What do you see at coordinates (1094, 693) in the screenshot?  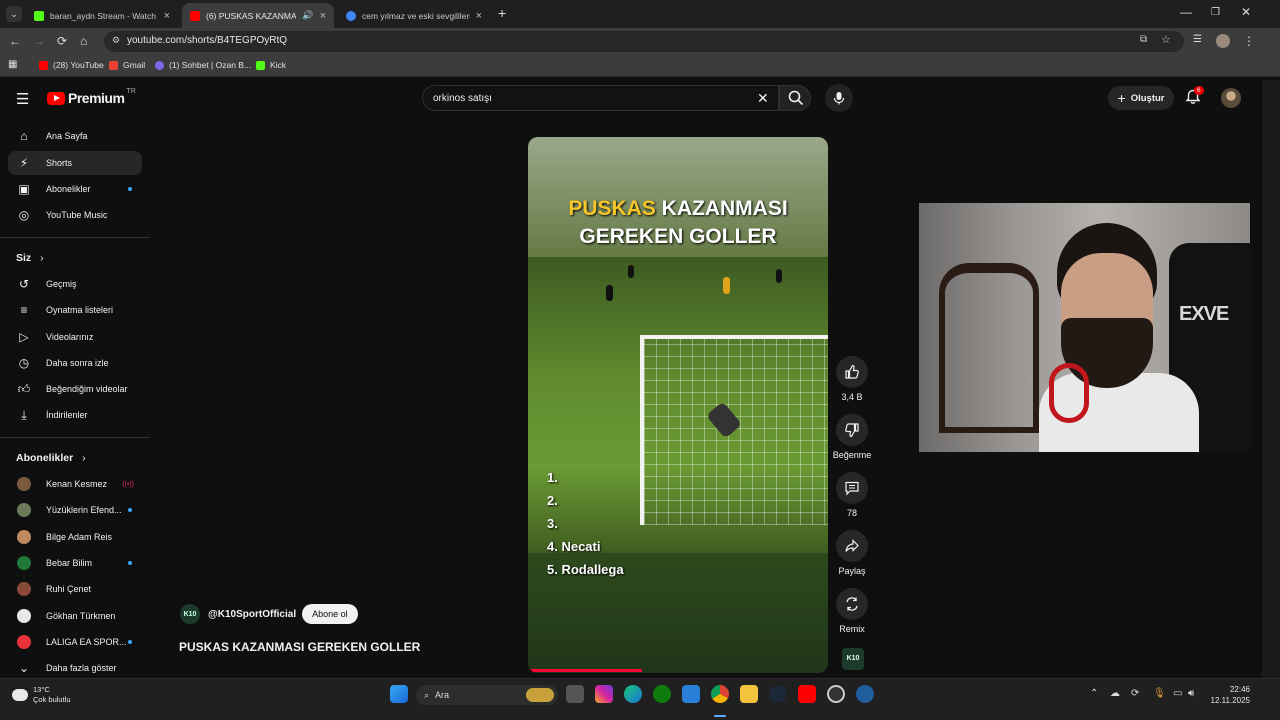 I see `chevron-up-icon: ⌃` at bounding box center [1094, 693].